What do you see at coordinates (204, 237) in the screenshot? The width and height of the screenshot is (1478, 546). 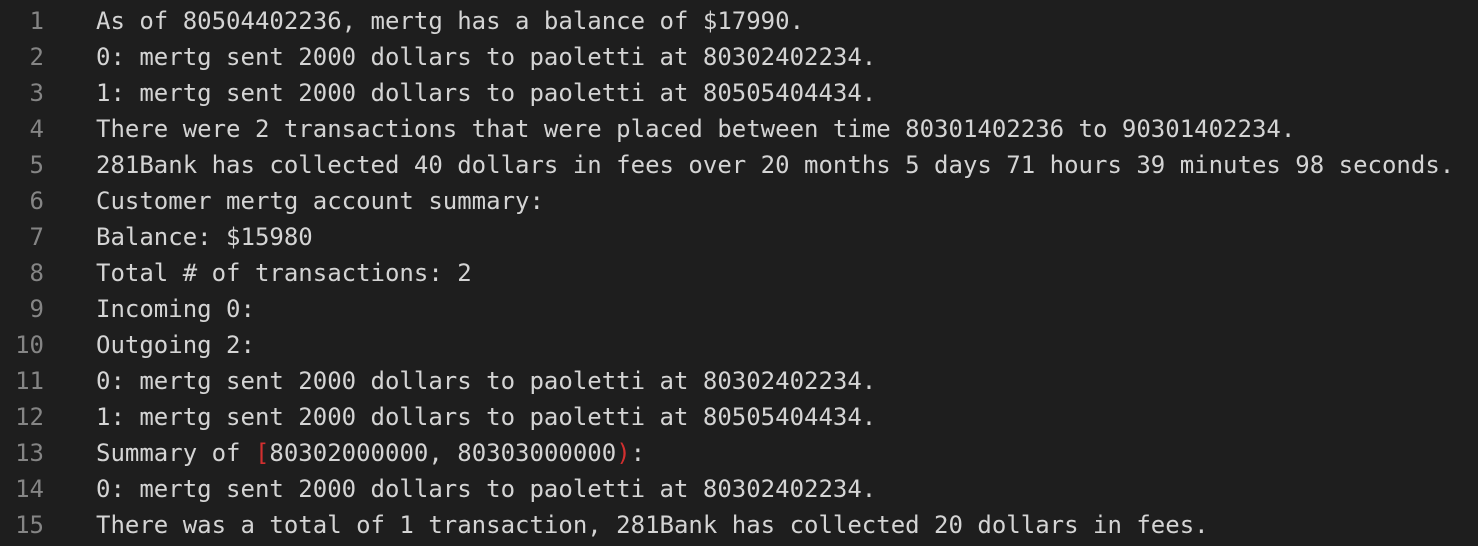 I see `line-text: Balance: $15980` at bounding box center [204, 237].